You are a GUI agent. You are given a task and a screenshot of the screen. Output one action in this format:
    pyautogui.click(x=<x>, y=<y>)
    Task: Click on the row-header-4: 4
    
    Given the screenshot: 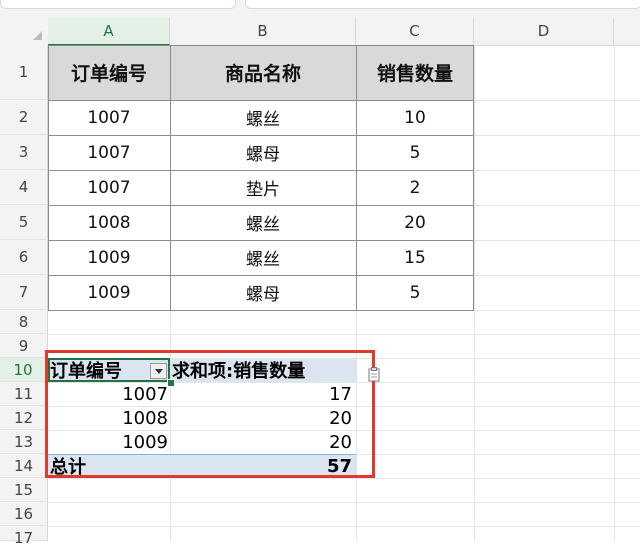 What is the action you would take?
    pyautogui.click(x=24, y=187)
    